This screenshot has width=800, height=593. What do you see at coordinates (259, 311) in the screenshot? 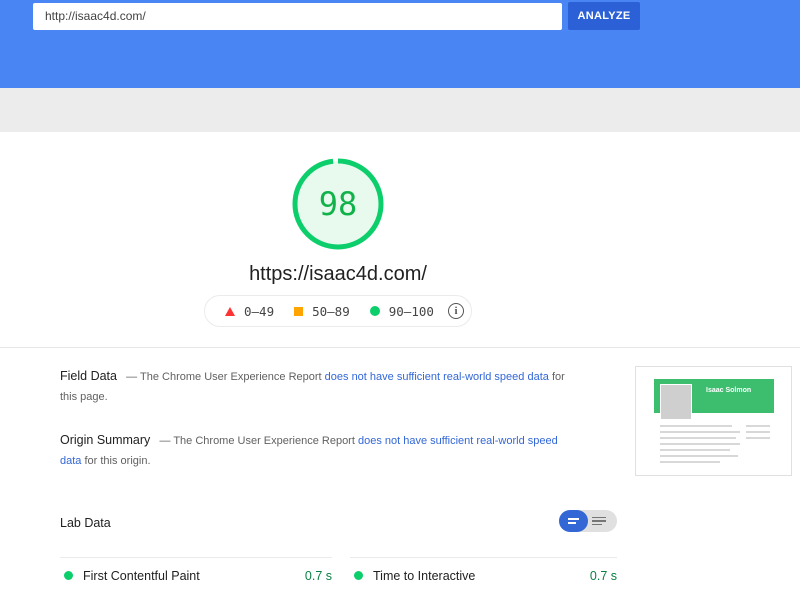
I see `legend-poor-label: 0–49` at bounding box center [259, 311].